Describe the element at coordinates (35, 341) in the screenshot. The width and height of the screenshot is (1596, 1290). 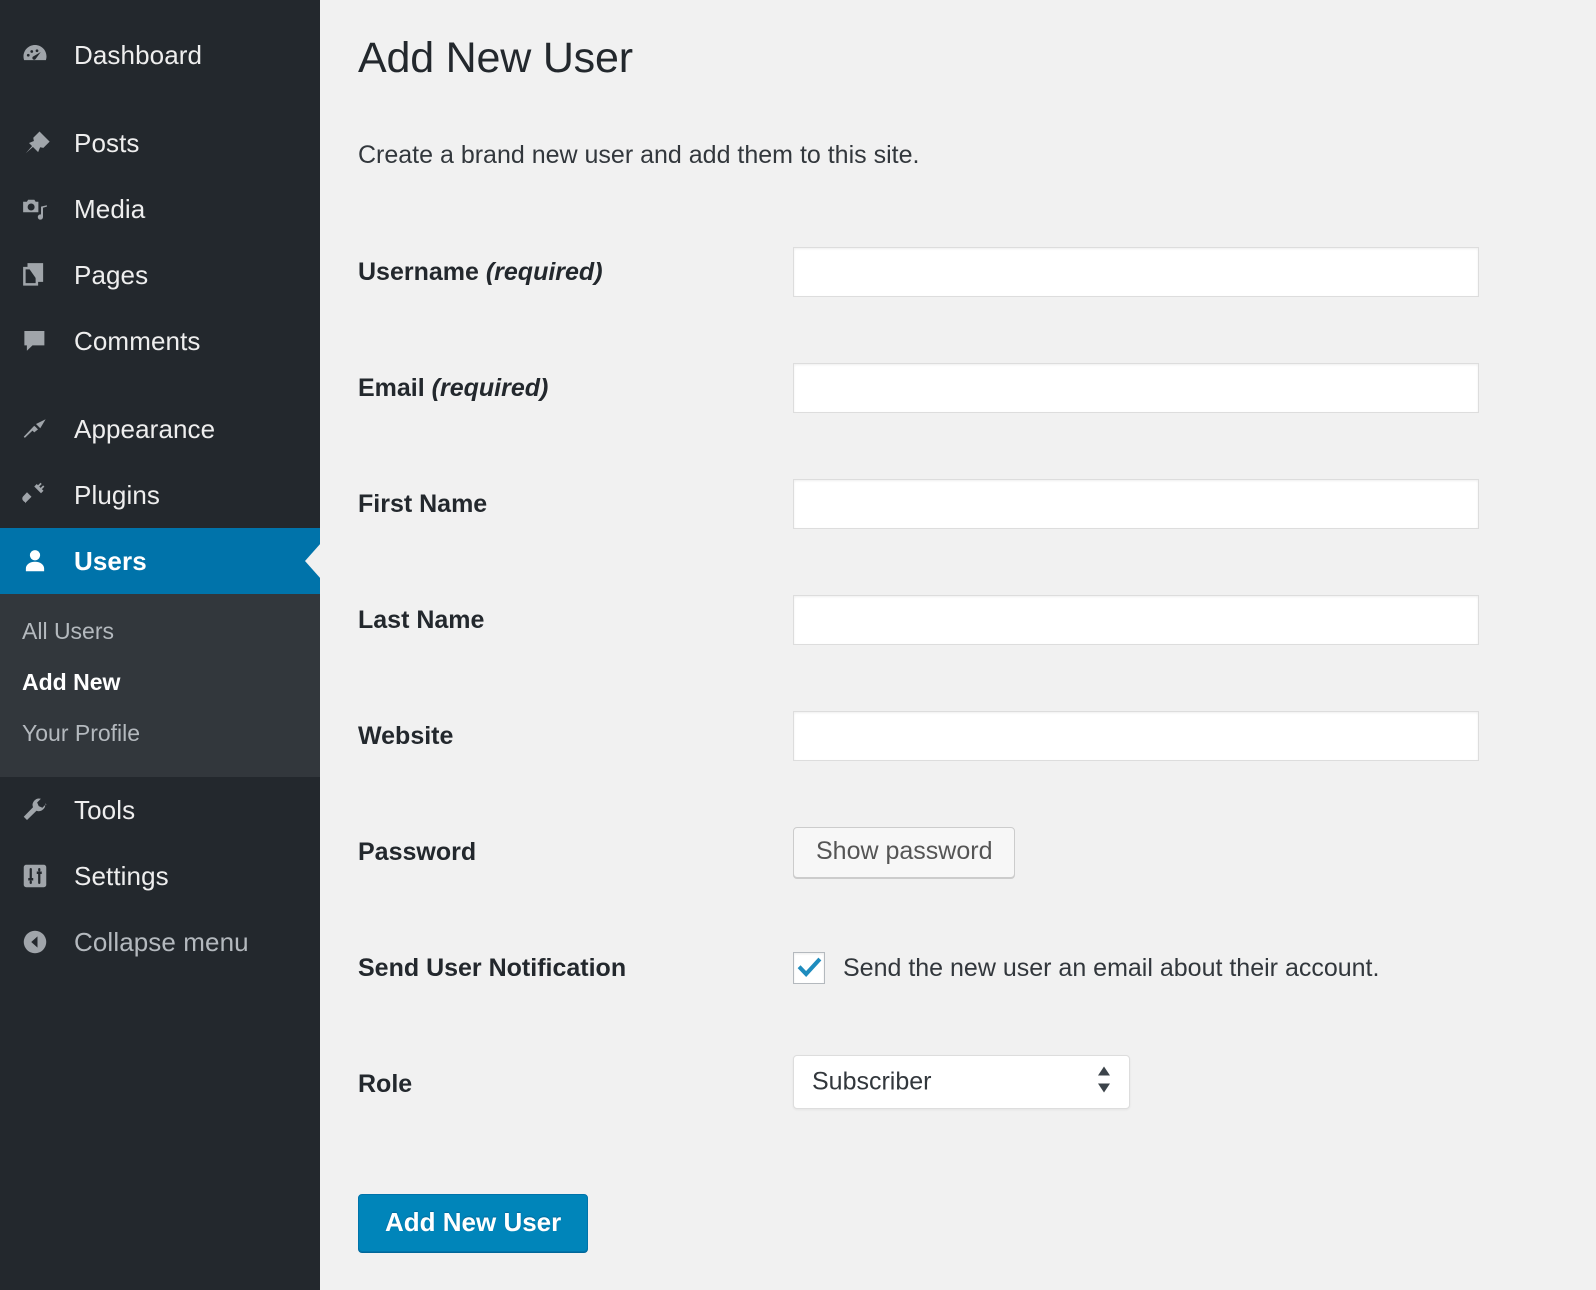
I see `comment-icon` at that location.